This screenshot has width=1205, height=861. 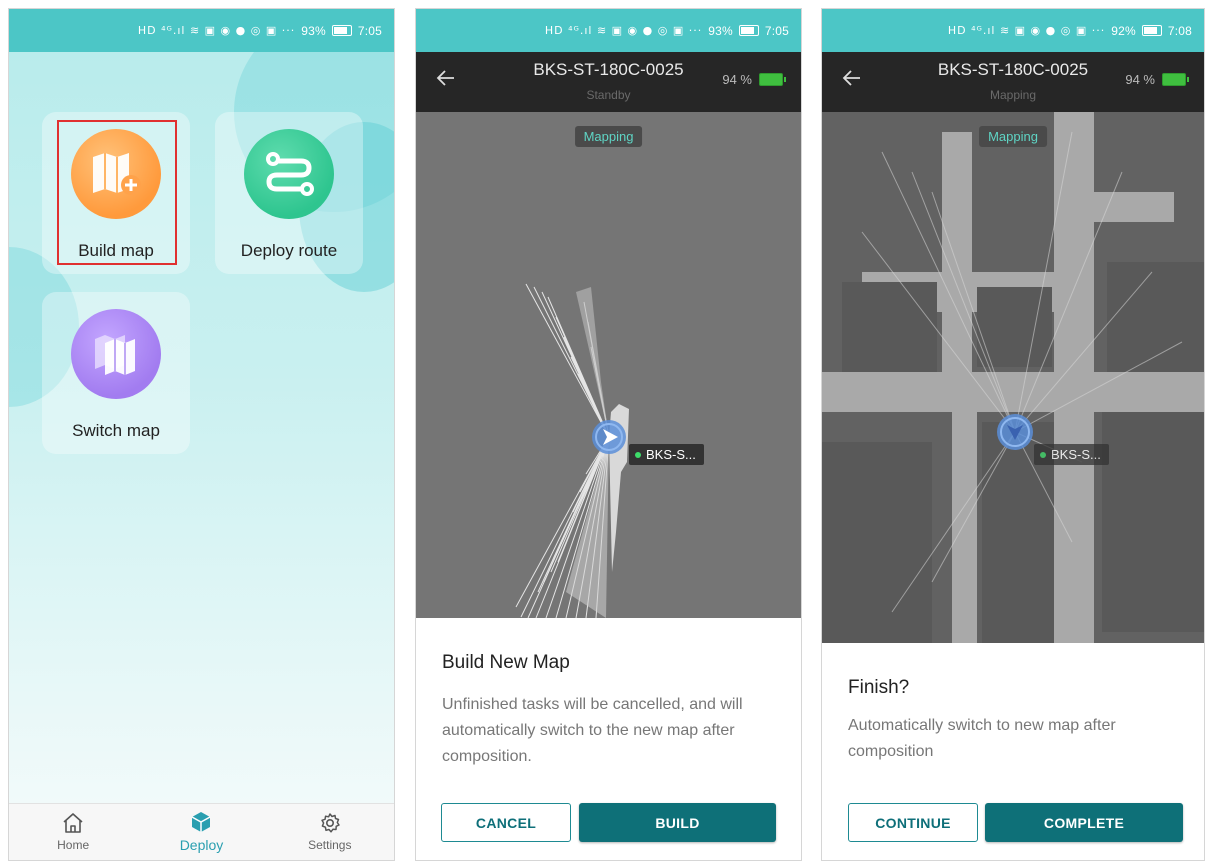 I want to click on bottom-tab-bar: Home Deploy Settings, so click(x=201, y=831).